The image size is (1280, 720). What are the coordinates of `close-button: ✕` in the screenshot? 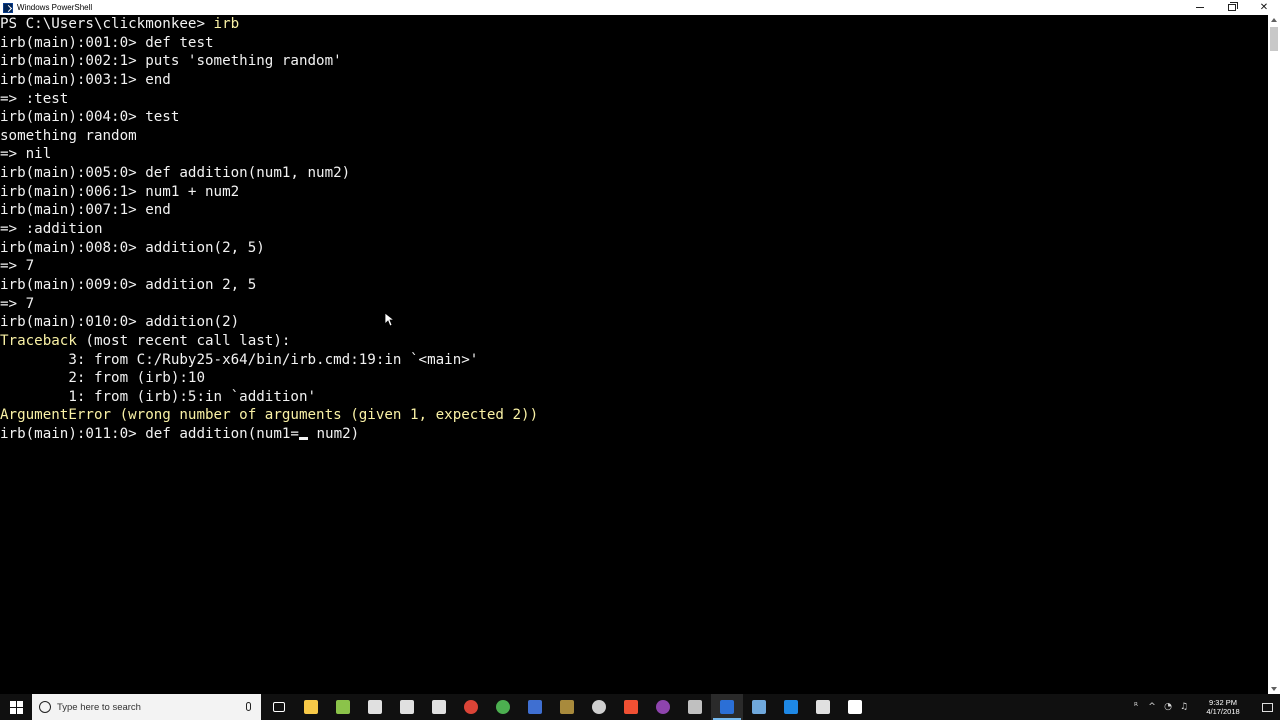 It's located at (1264, 7).